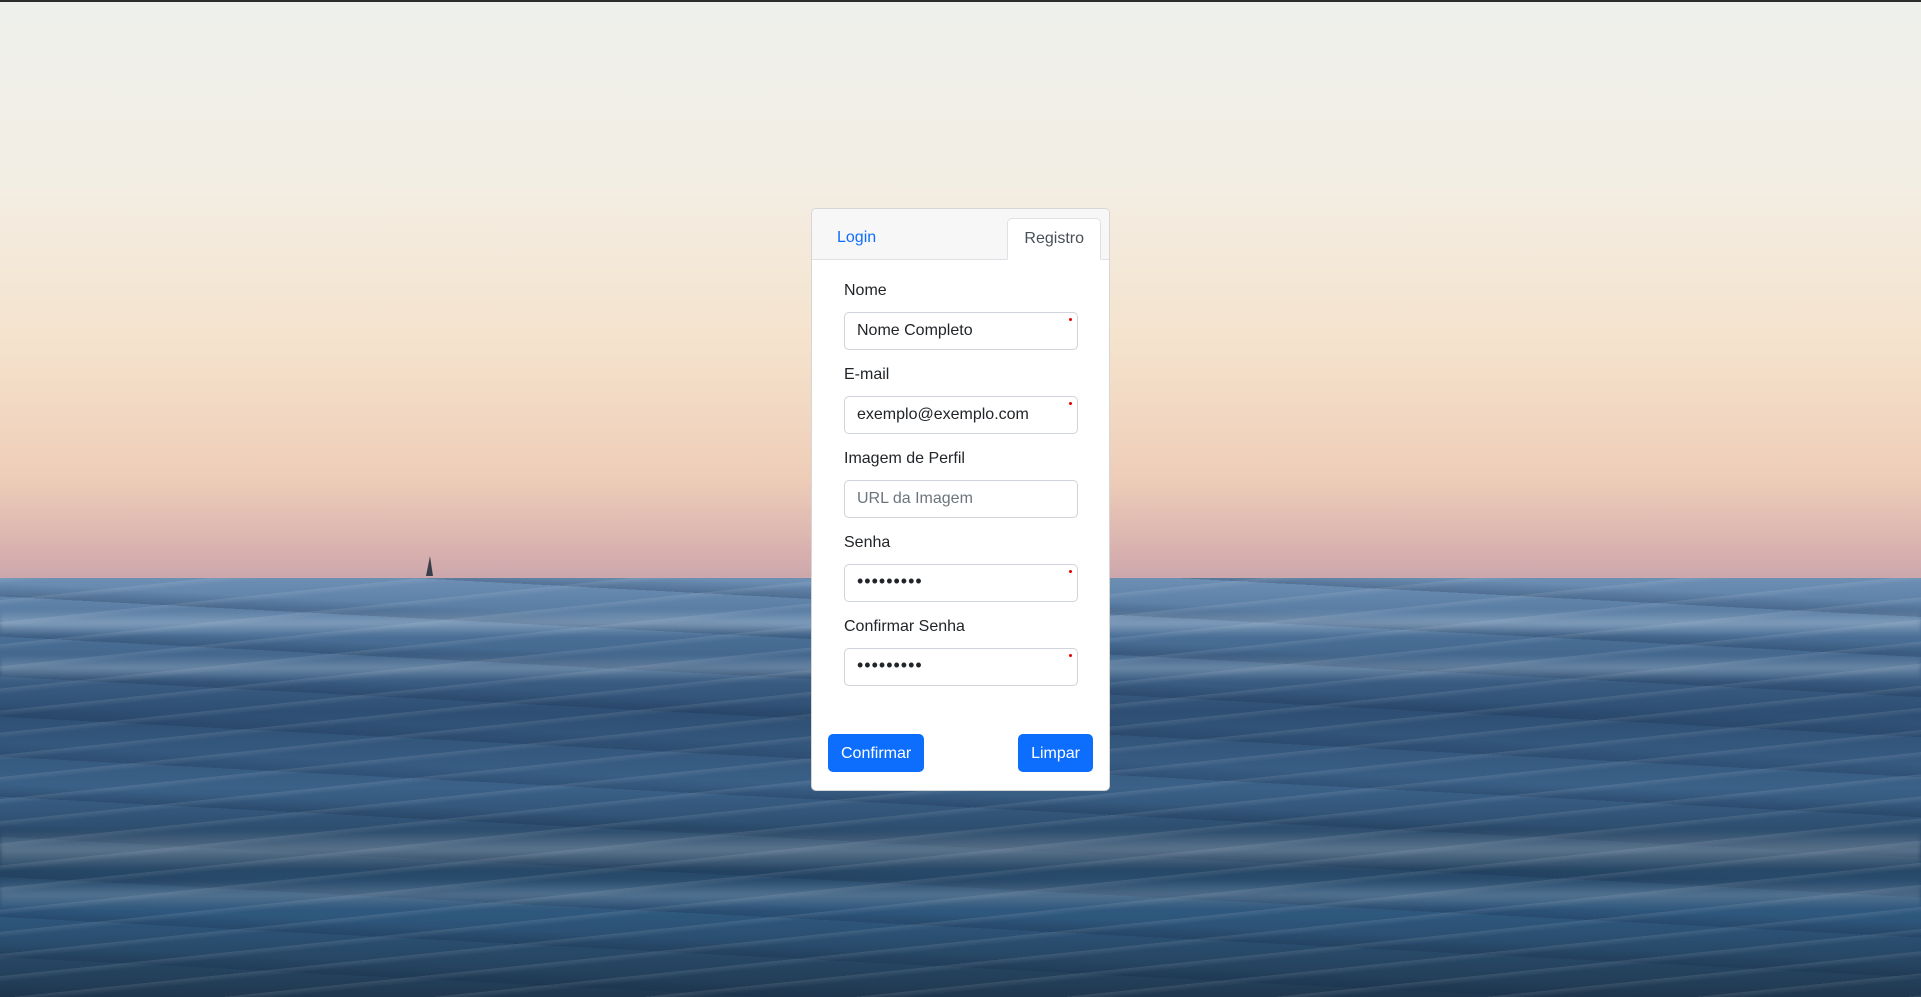  Describe the element at coordinates (1055, 753) in the screenshot. I see `clear-button: Limpar` at that location.